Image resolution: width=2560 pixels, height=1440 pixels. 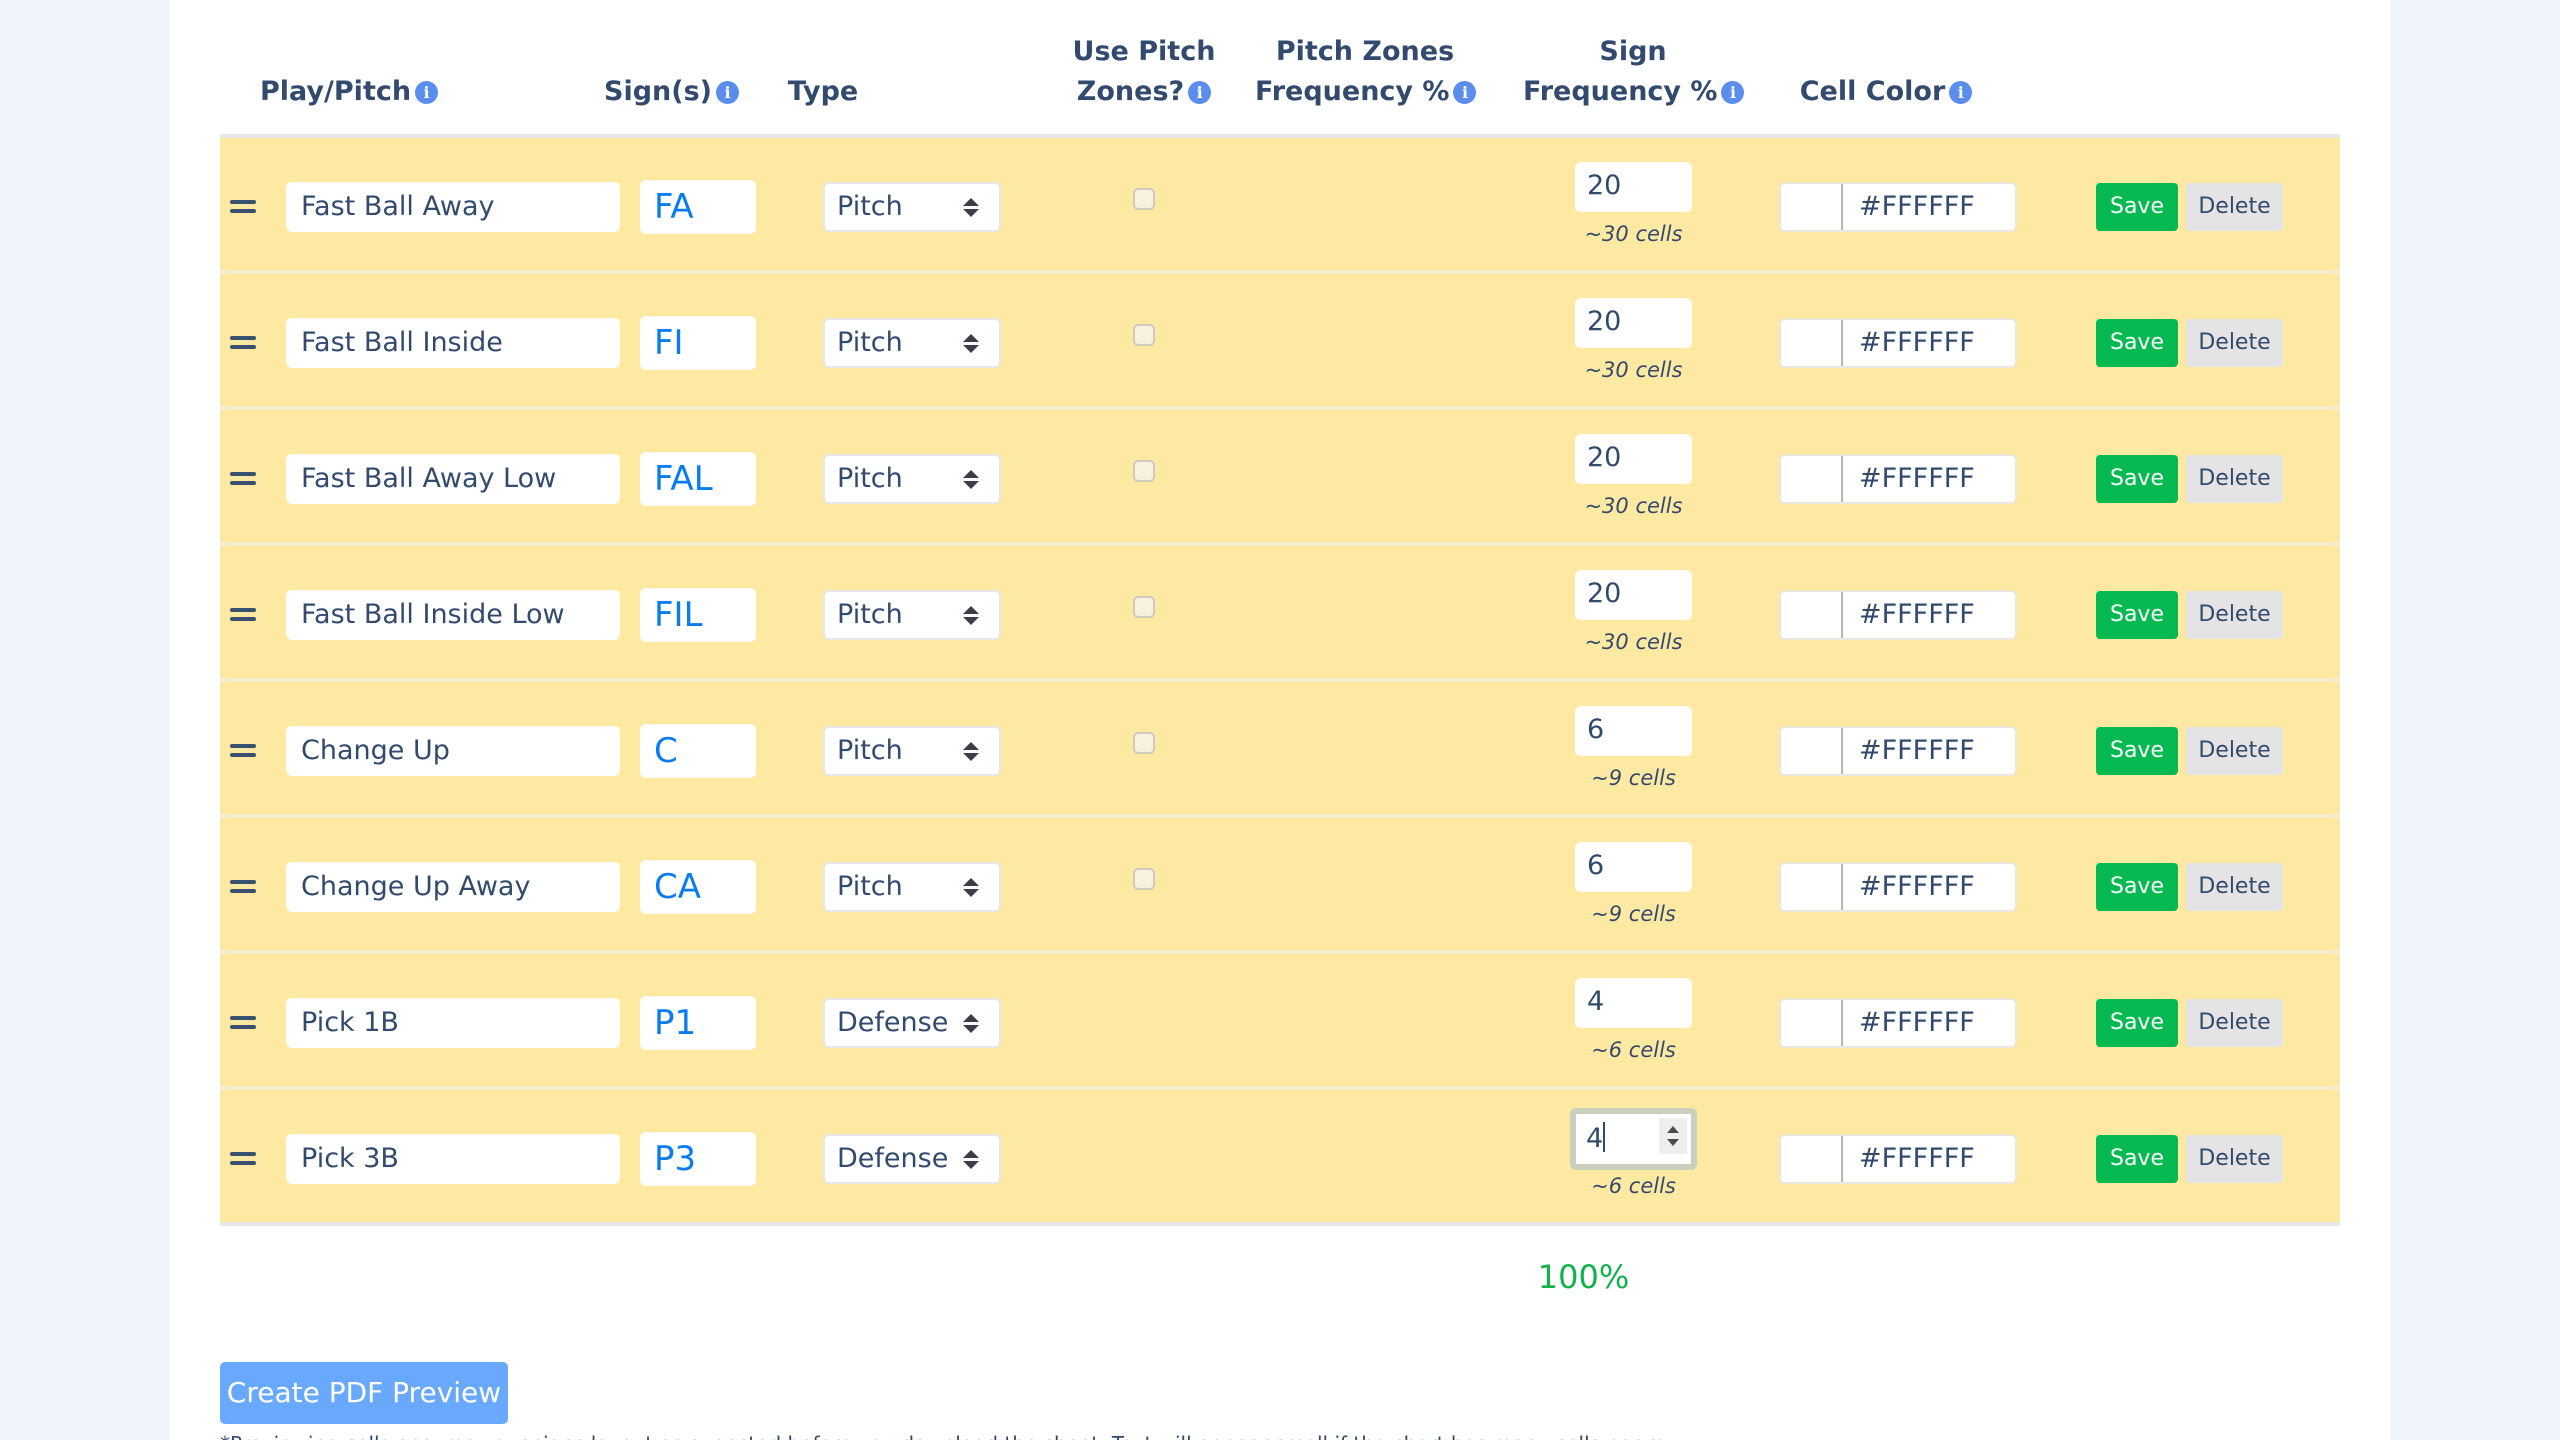 What do you see at coordinates (698, 1159) in the screenshot?
I see `sign-input: P3` at bounding box center [698, 1159].